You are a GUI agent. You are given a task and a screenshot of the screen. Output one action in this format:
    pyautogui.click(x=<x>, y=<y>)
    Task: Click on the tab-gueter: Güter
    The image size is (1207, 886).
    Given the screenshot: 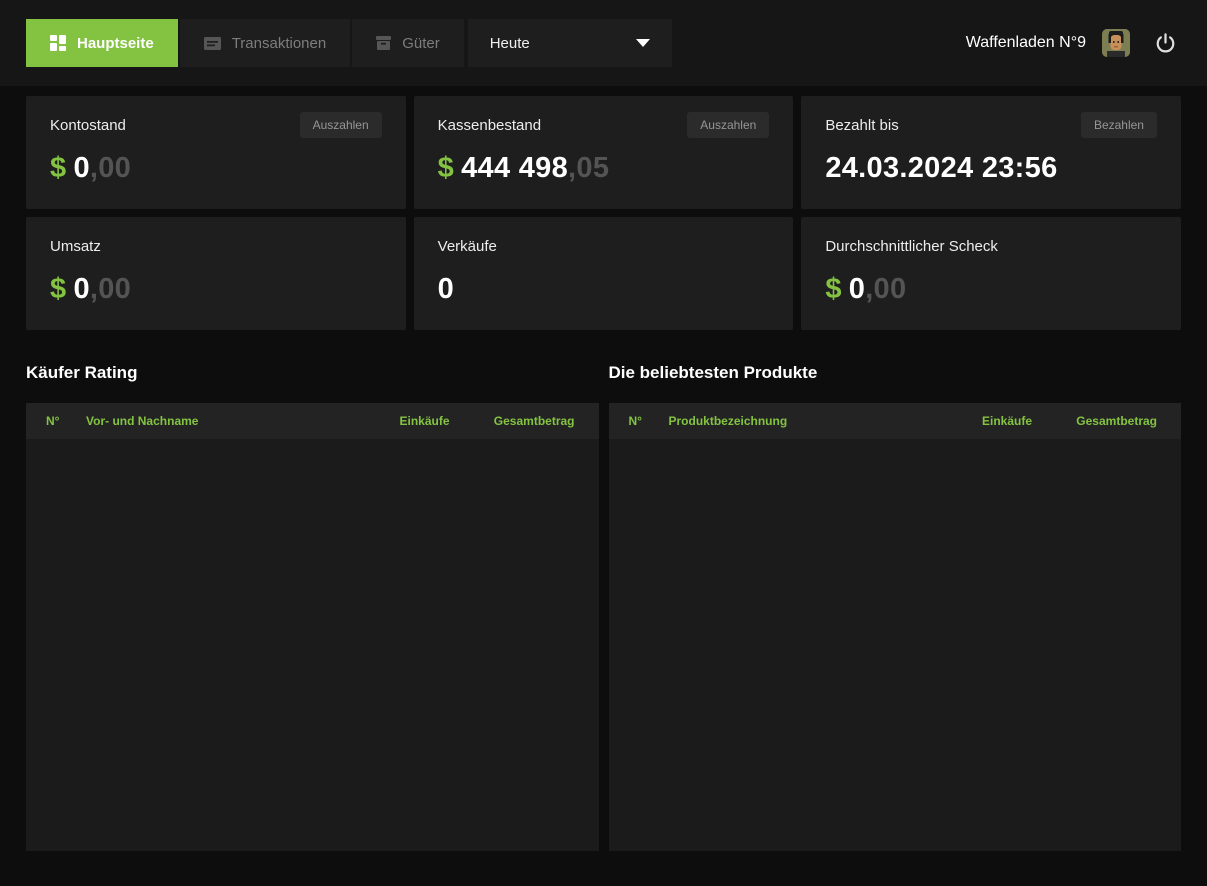 What is the action you would take?
    pyautogui.click(x=408, y=43)
    